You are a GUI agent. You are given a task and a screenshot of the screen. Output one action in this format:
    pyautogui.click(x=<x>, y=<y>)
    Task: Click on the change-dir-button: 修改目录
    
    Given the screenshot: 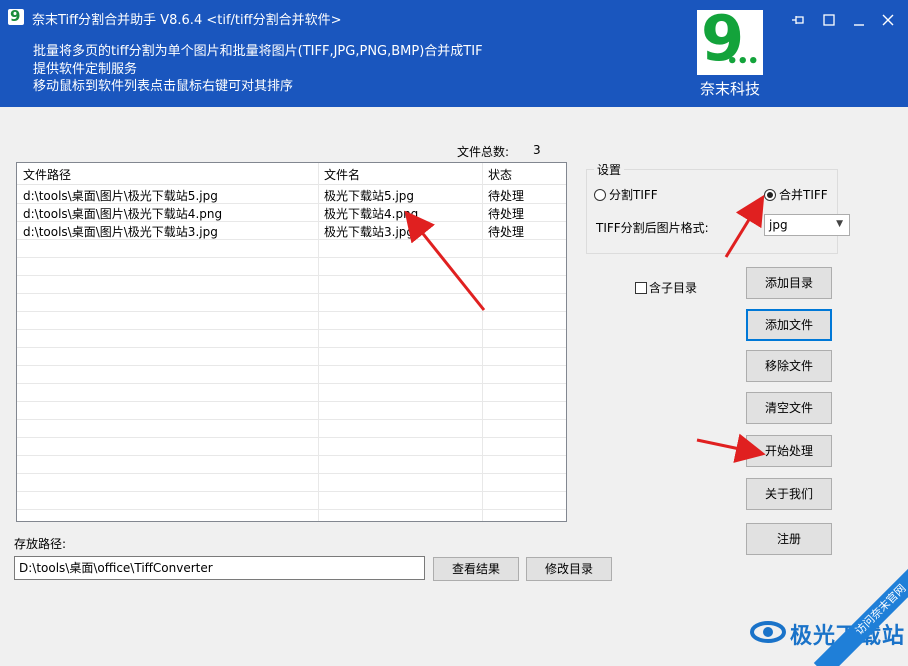 What is the action you would take?
    pyautogui.click(x=569, y=569)
    